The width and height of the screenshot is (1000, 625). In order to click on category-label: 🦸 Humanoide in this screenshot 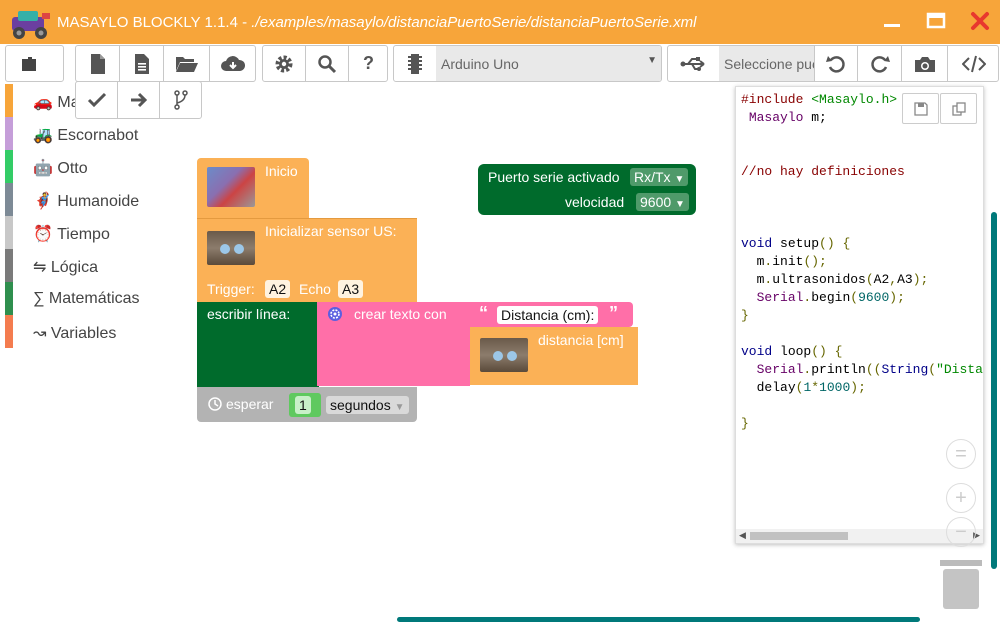, I will do `click(86, 201)`.